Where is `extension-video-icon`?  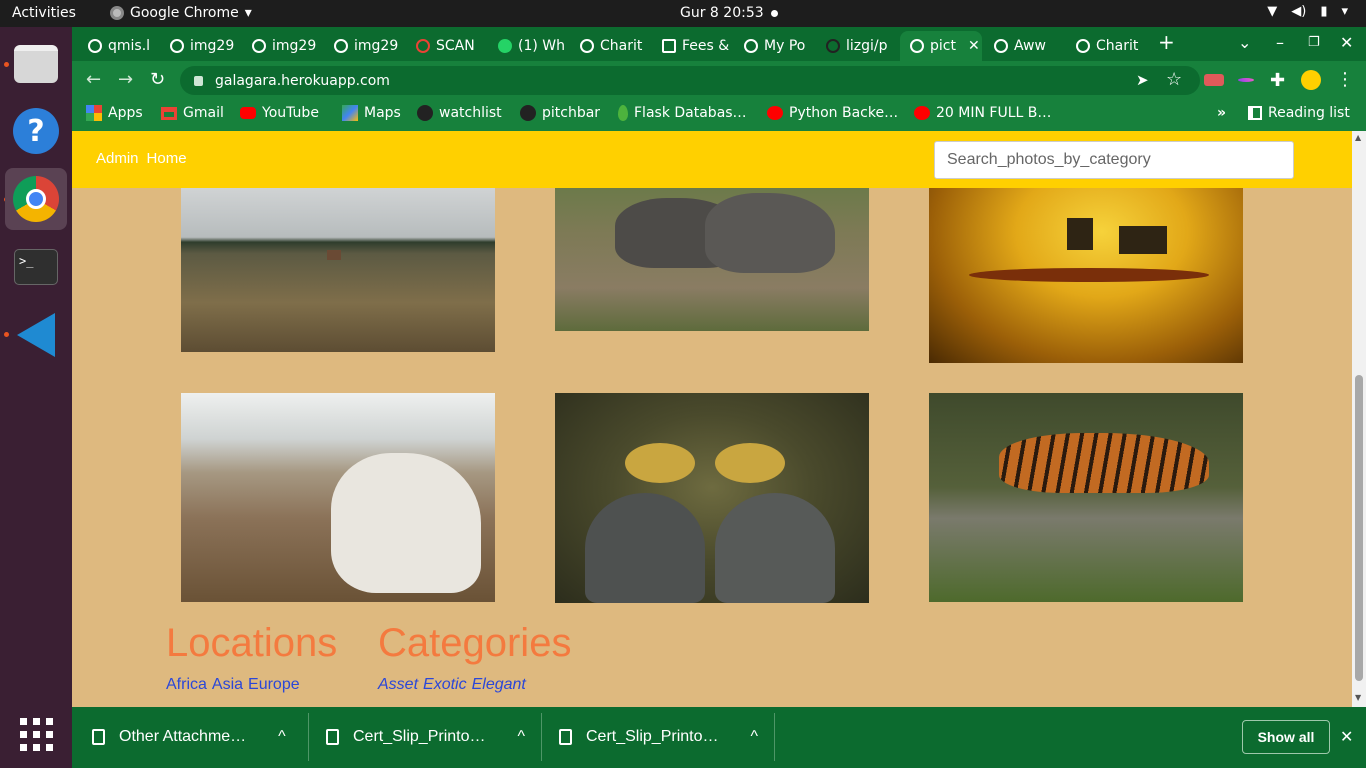
extension-video-icon is located at coordinates (1214, 80).